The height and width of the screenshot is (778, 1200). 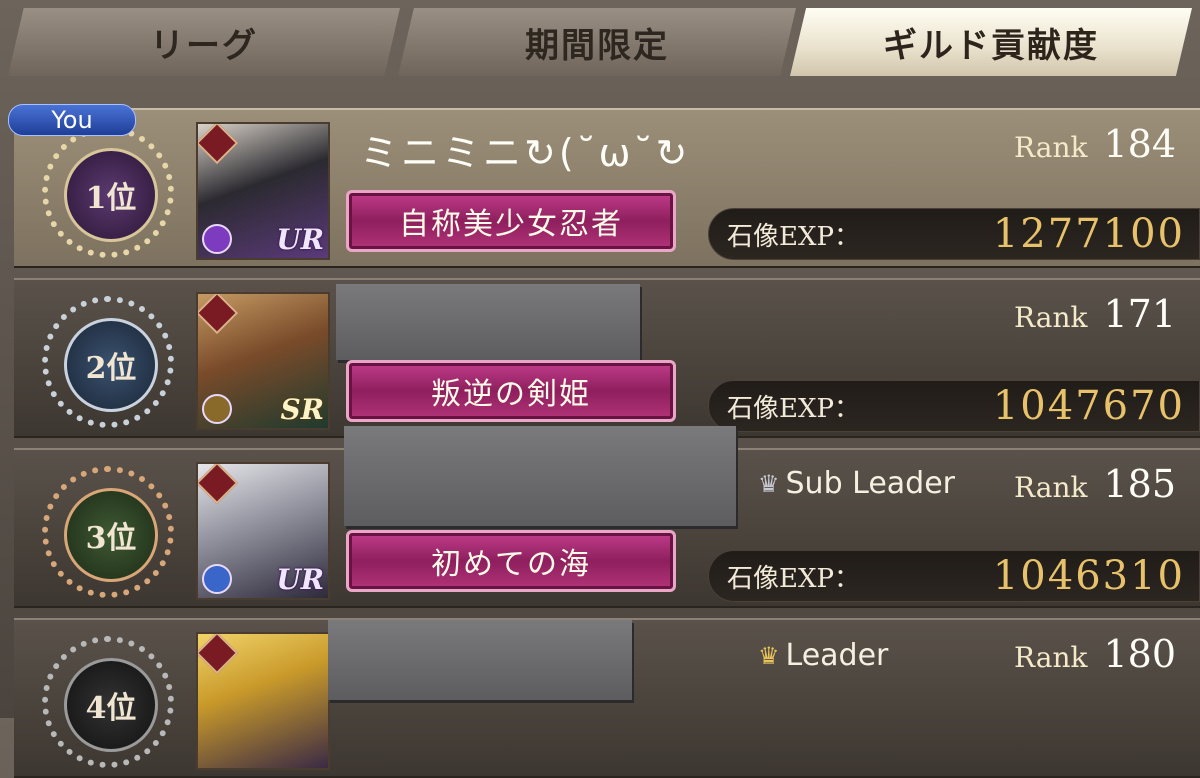 I want to click on title-plate: 叛逆の剣姫, so click(x=511, y=391).